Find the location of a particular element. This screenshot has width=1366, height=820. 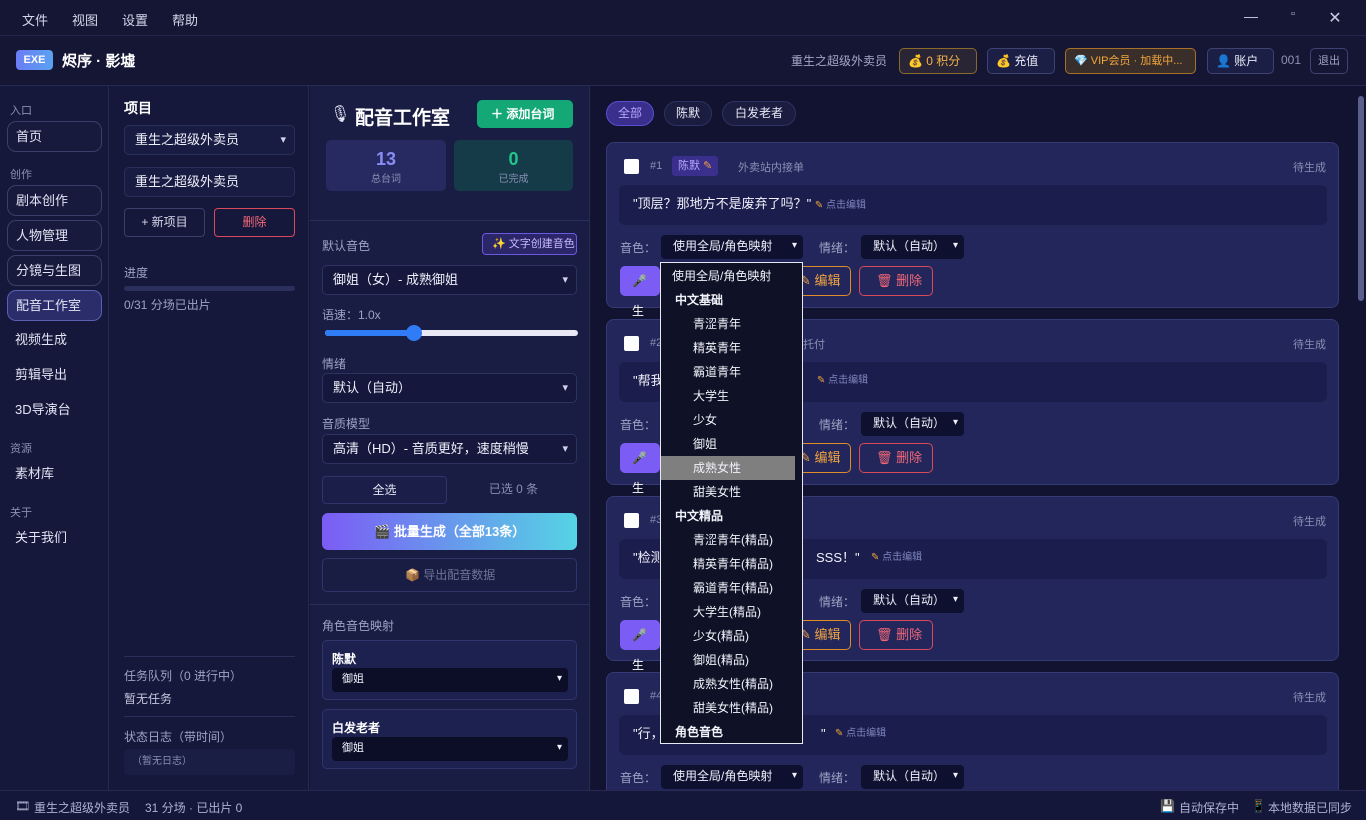

close-icon: ✕ is located at coordinates (1335, 18).